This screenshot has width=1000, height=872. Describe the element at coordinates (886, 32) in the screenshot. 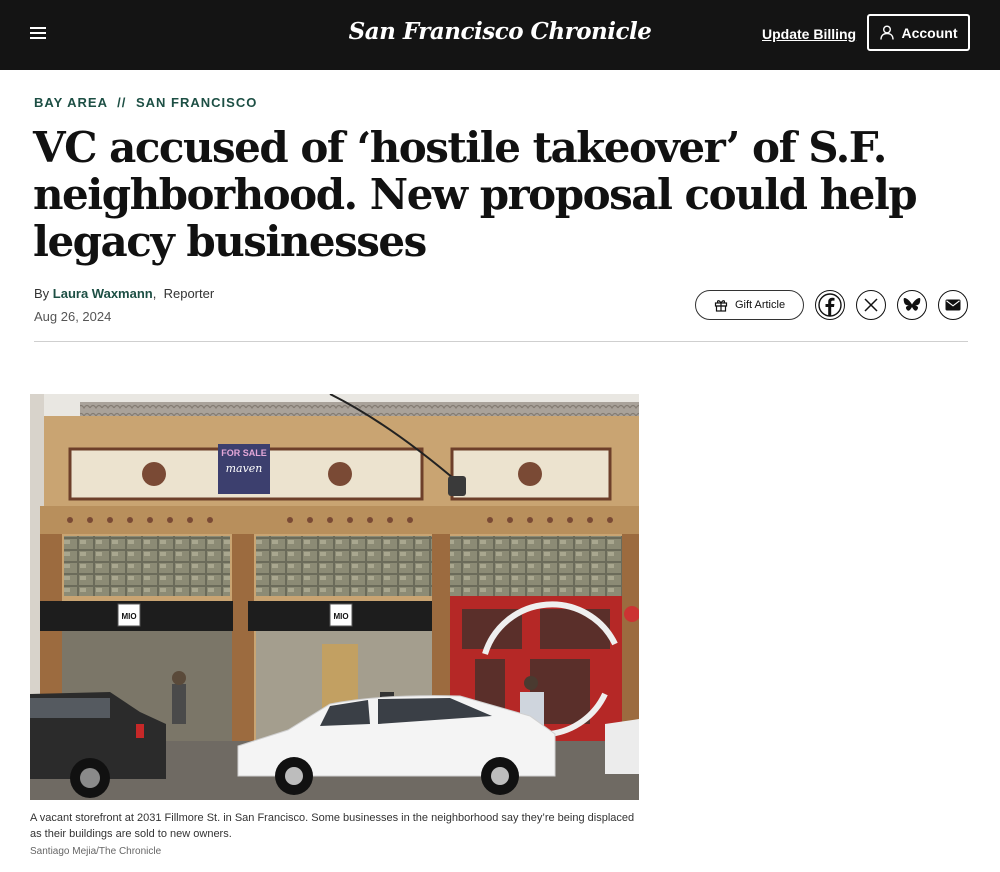

I see `user-icon` at that location.